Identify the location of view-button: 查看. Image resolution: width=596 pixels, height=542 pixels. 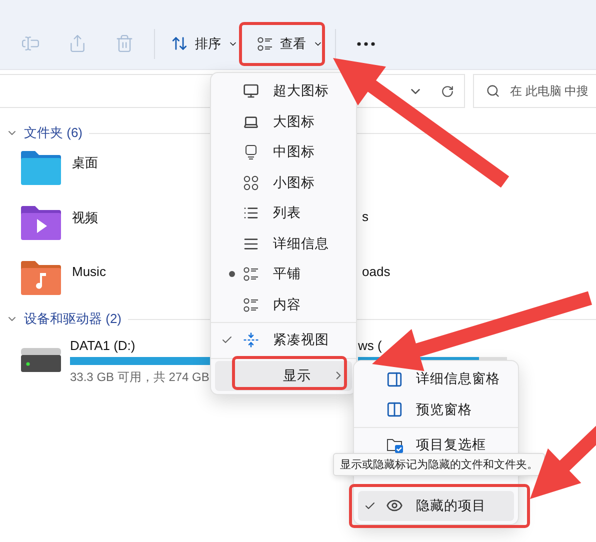
(288, 44).